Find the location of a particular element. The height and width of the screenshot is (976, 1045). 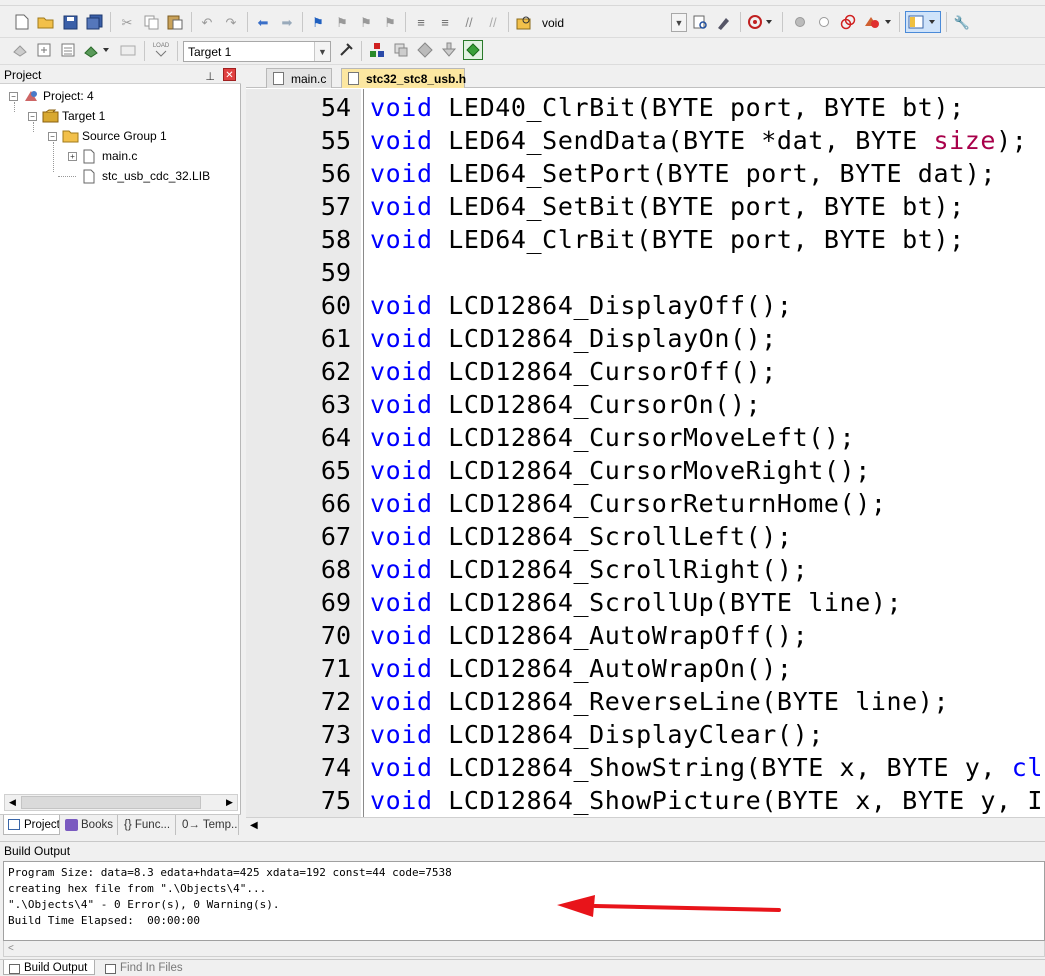

tree-item-source-group: − Source Group 1 is located at coordinates (107, 136).